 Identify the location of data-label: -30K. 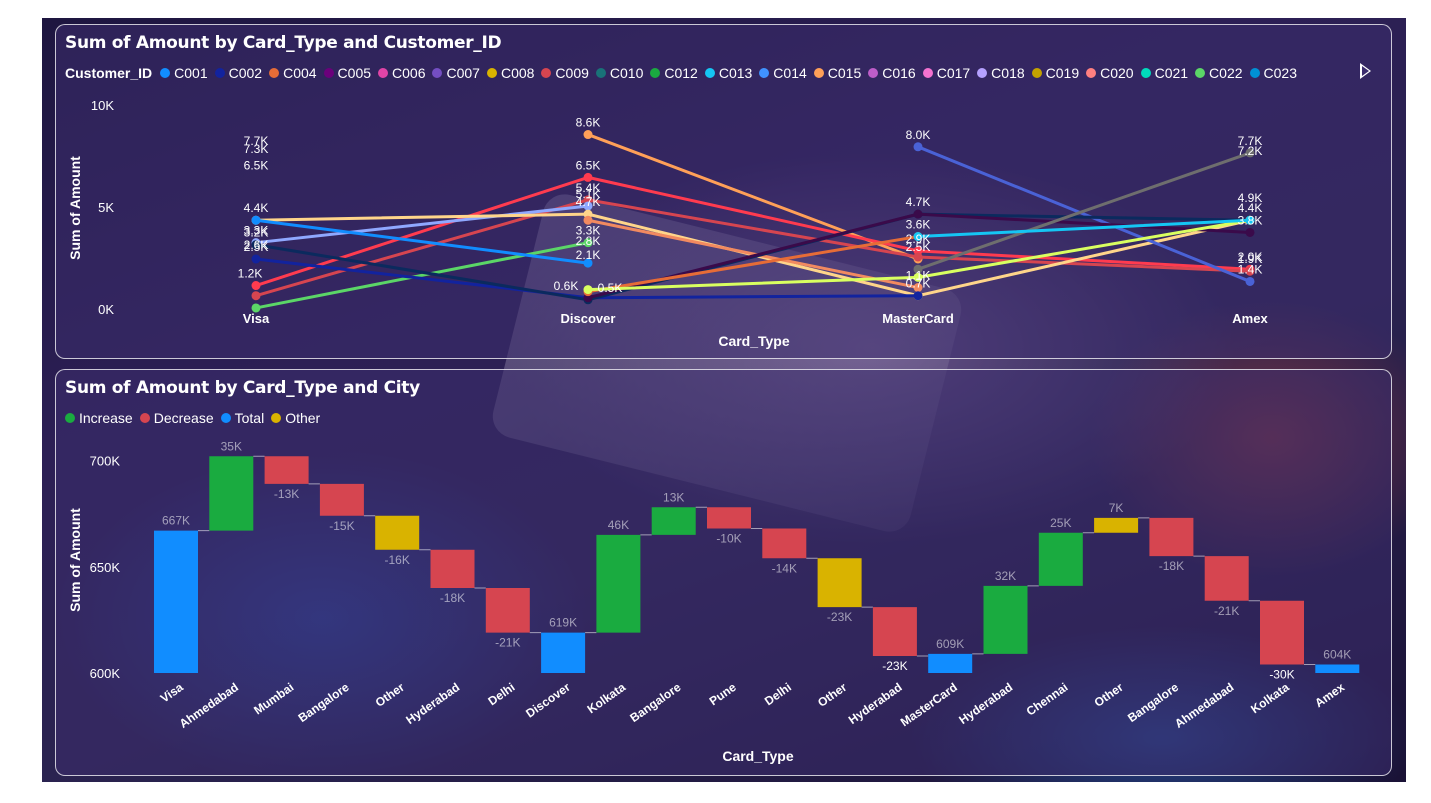
(1281, 675).